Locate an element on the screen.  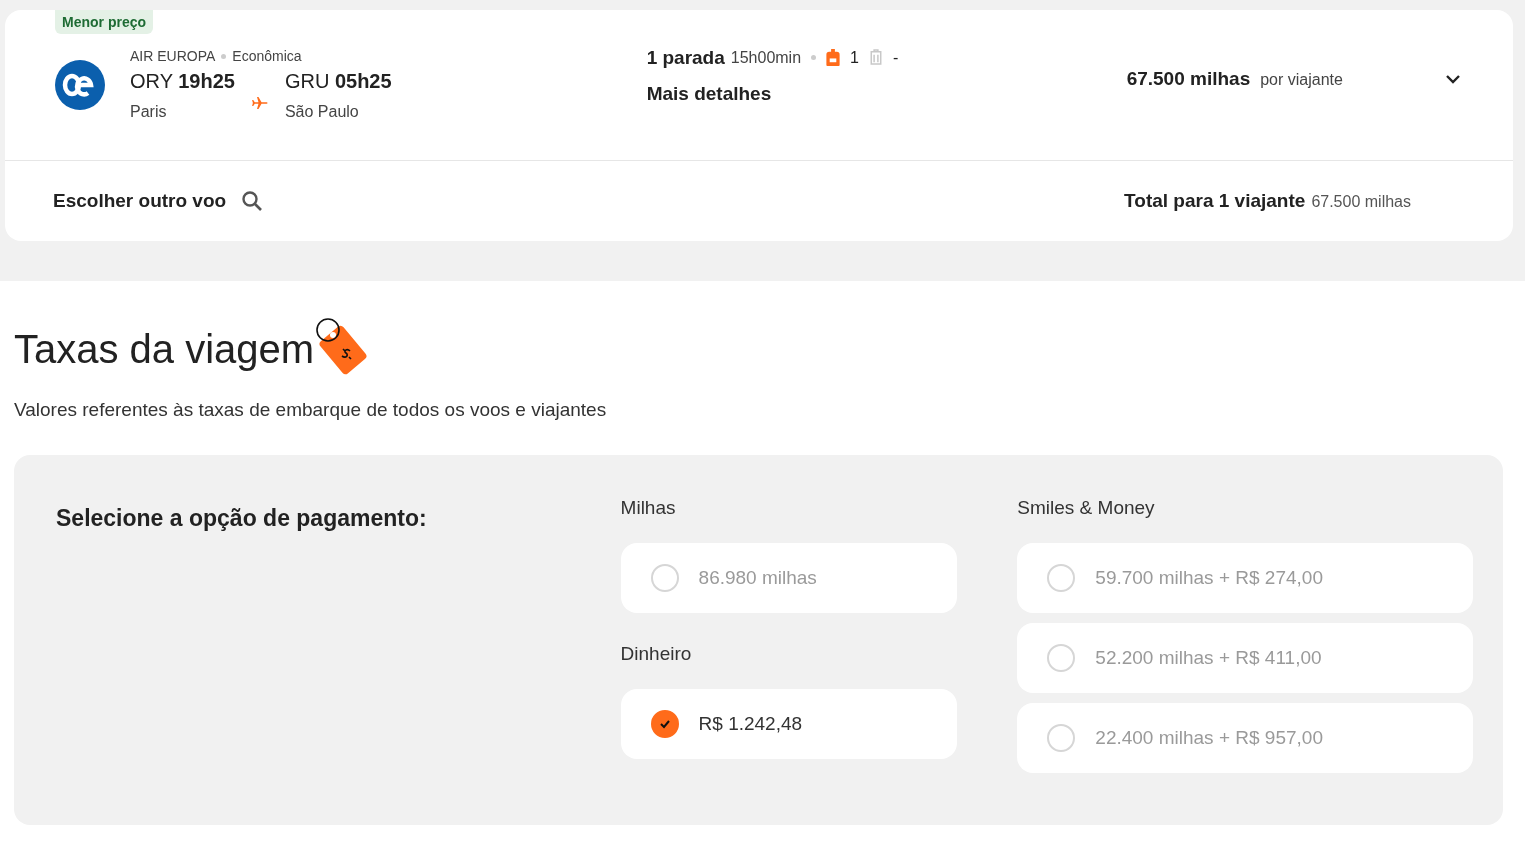
option-group-label: Milhas is located at coordinates (648, 508).